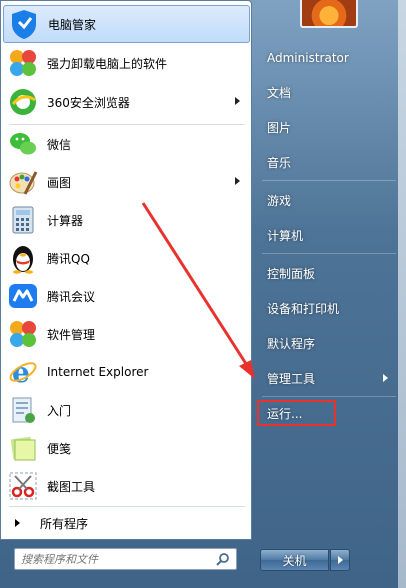  Describe the element at coordinates (285, 235) in the screenshot. I see `item-label: 计算机` at that location.